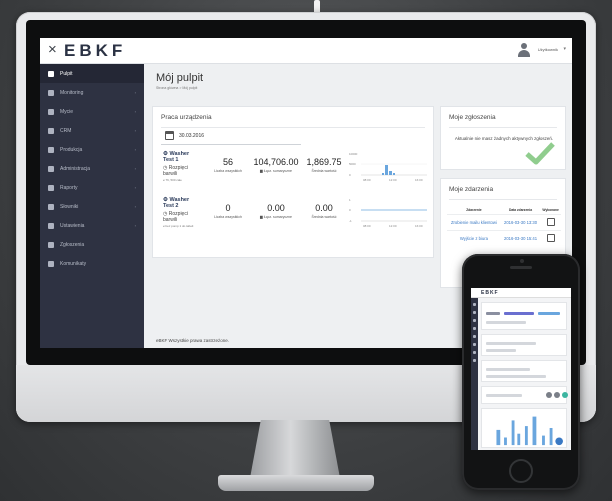  What do you see at coordinates (521, 471) in the screenshot?
I see `phone-home-button` at bounding box center [521, 471].